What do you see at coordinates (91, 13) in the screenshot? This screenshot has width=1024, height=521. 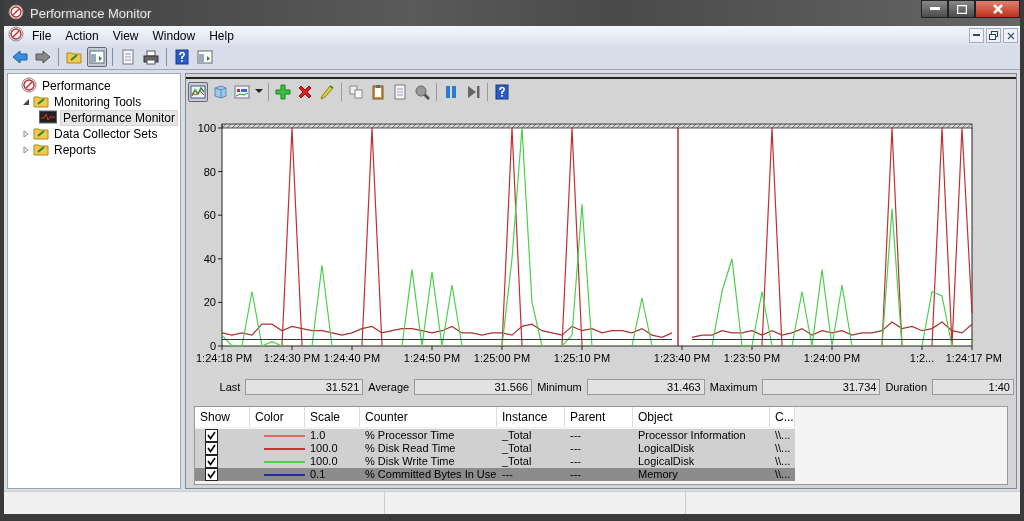 I see `window-title: Performance Monitor` at bounding box center [91, 13].